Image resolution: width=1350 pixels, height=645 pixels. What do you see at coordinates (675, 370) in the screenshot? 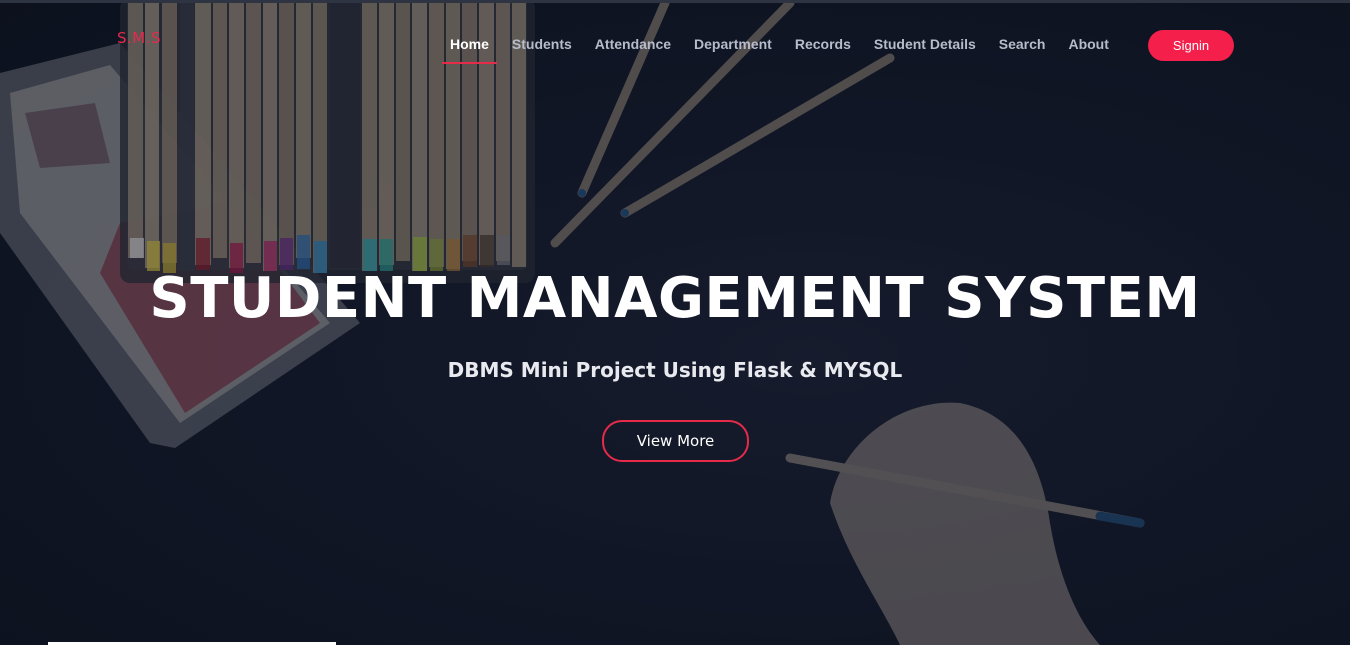
I see `hero-subtitle: DBMS Mini Project Using Flask & MYSQL` at bounding box center [675, 370].